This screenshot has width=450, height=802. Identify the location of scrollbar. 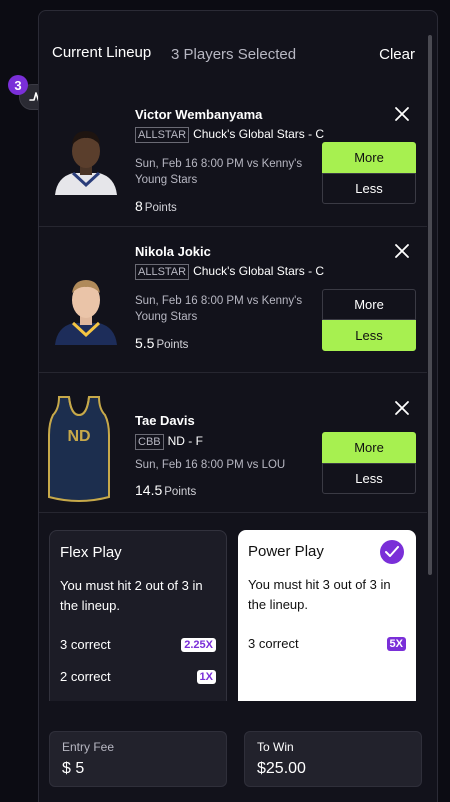
(430, 305).